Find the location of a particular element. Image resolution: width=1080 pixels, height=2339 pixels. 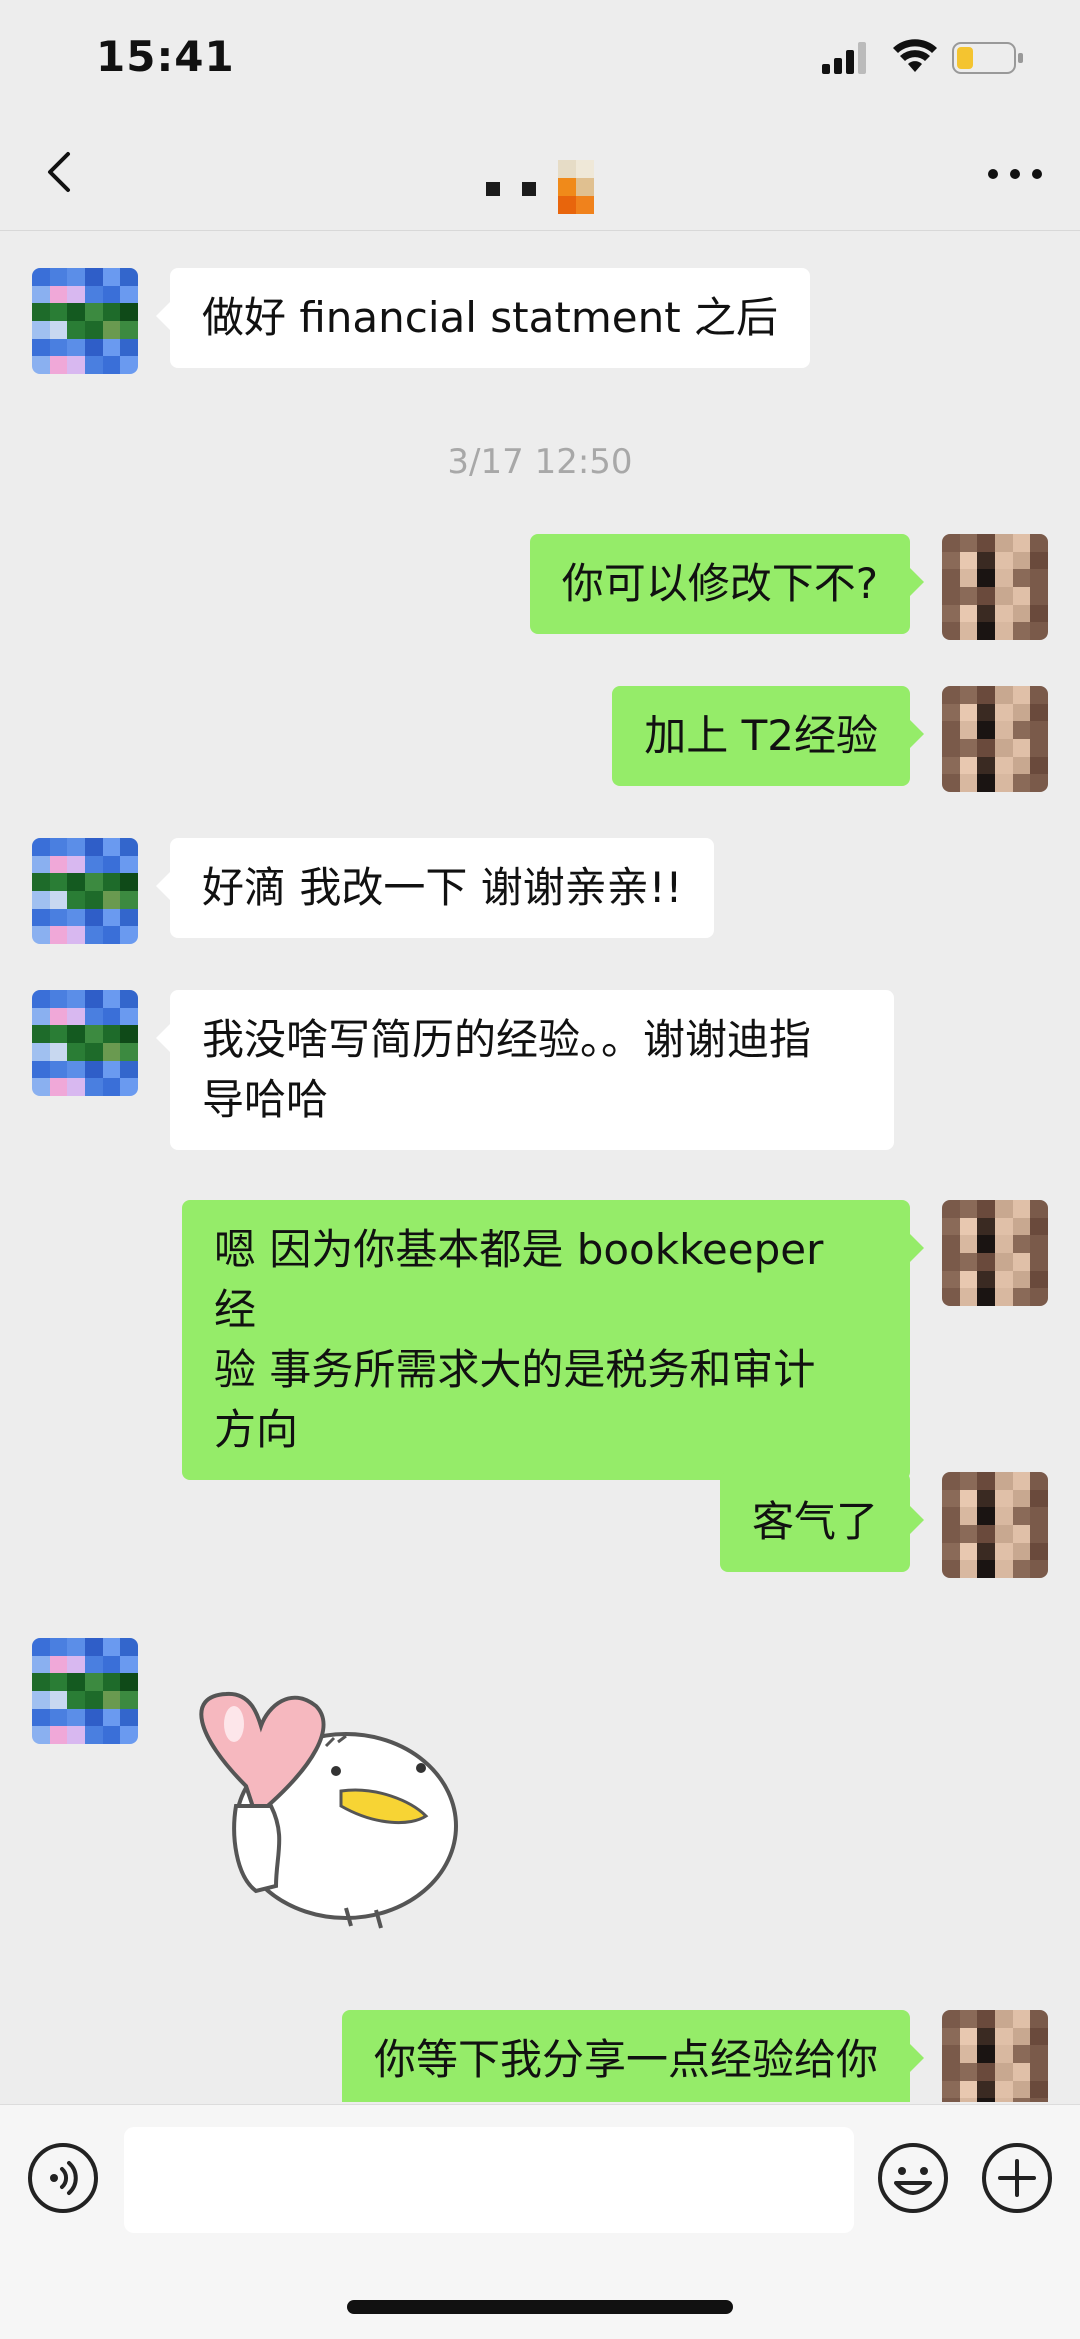

battery-icon is located at coordinates (987, 58).